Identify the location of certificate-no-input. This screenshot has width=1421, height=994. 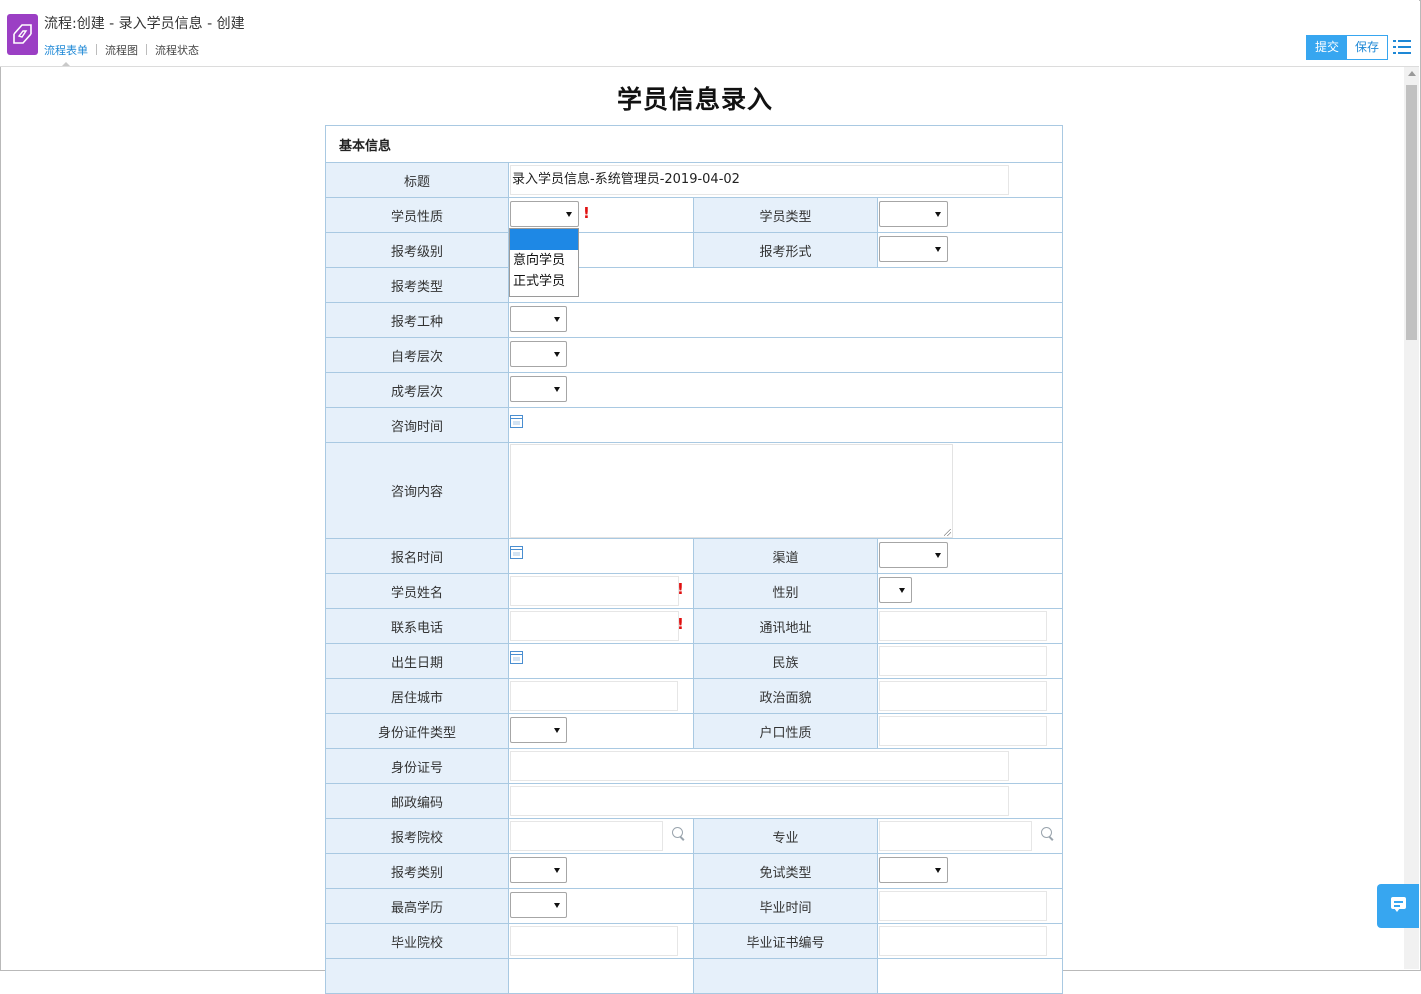
(963, 941).